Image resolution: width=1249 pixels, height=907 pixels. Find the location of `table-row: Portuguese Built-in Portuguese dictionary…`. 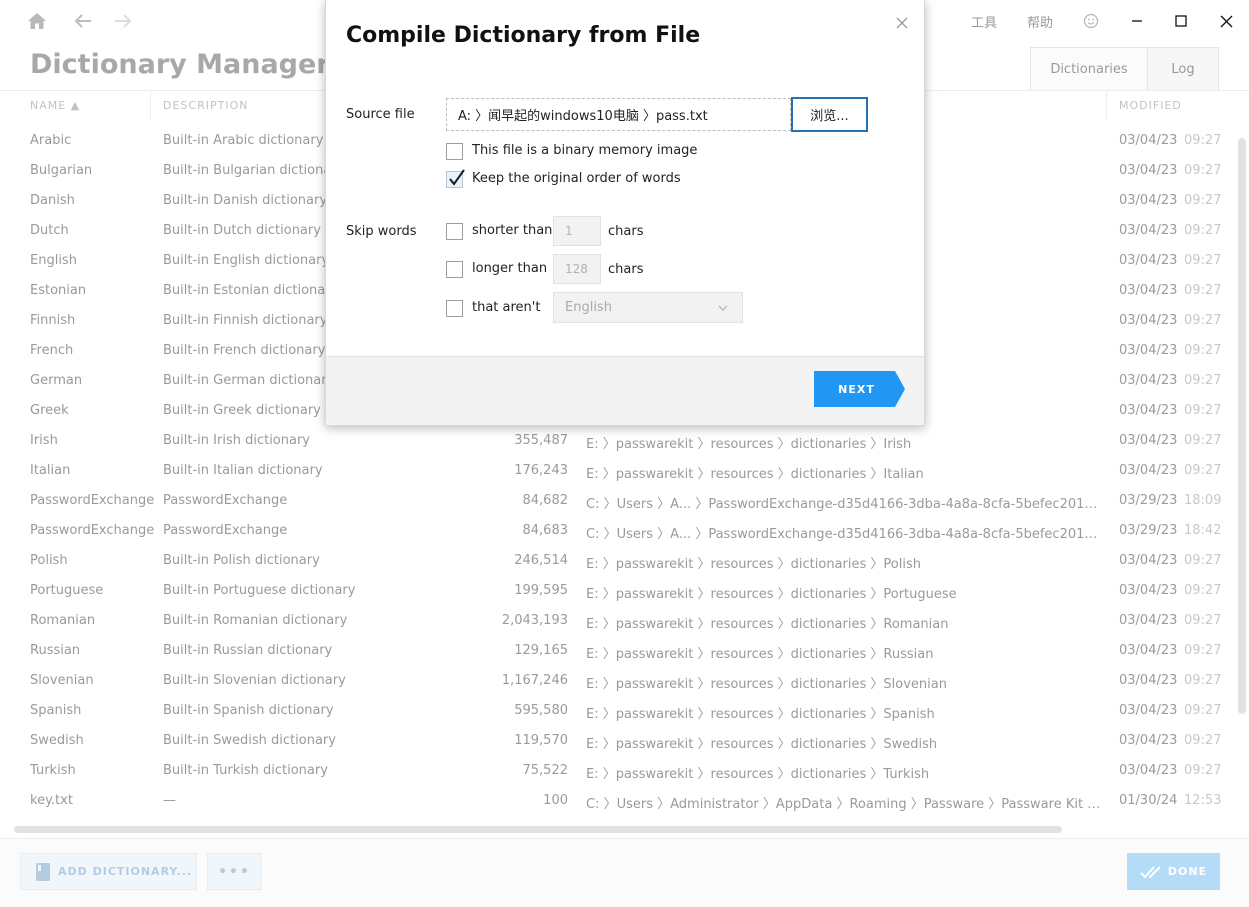

table-row: Portuguese Built-in Portuguese dictionary… is located at coordinates (615, 591).